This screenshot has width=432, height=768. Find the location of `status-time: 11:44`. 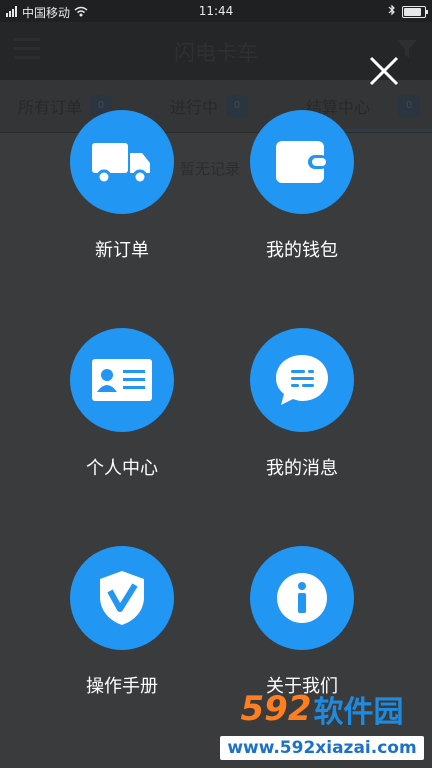

status-time: 11:44 is located at coordinates (216, 11).